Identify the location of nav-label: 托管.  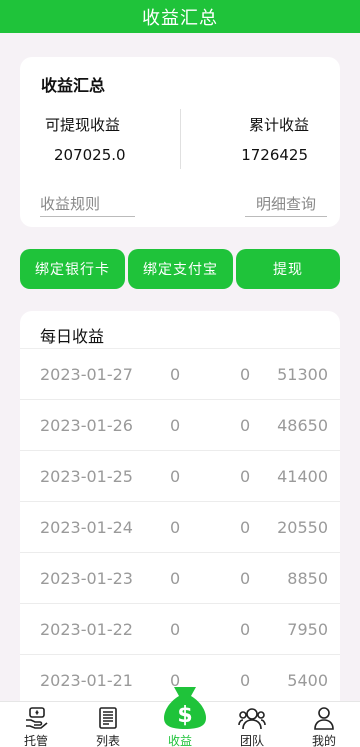
(35, 740).